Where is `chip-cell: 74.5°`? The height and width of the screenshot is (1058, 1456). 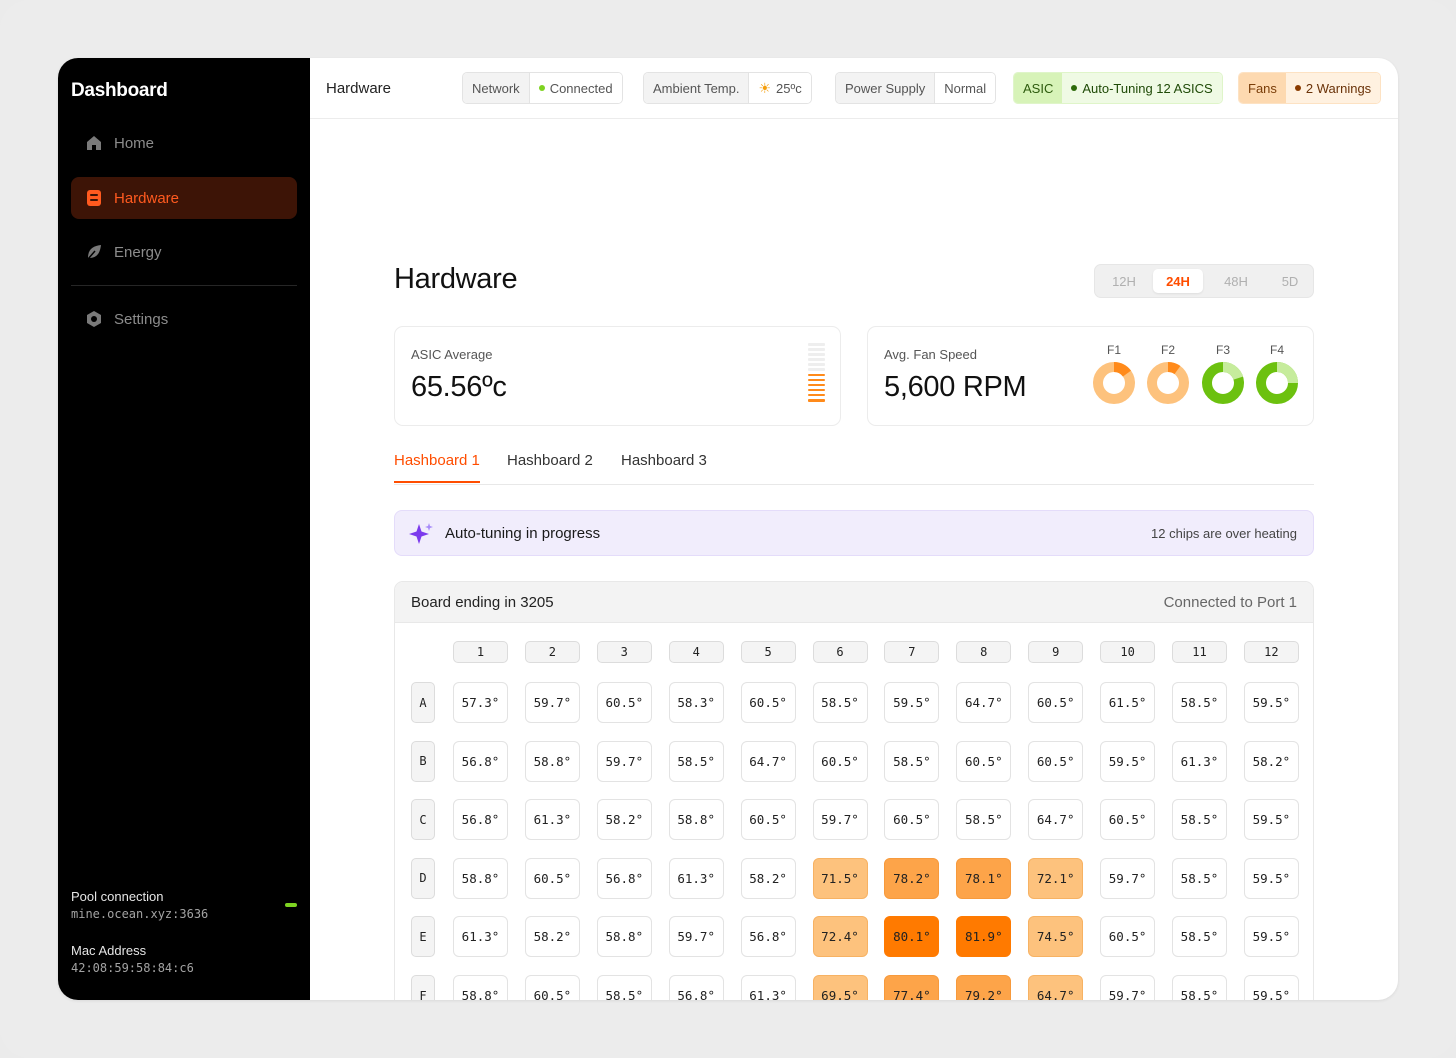 chip-cell: 74.5° is located at coordinates (1056, 937).